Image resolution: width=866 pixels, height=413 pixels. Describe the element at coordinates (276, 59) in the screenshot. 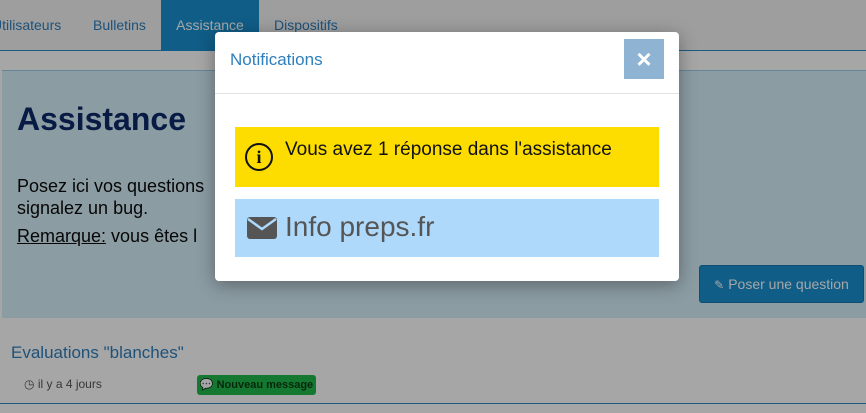

I see `modal-title: Notifications` at that location.